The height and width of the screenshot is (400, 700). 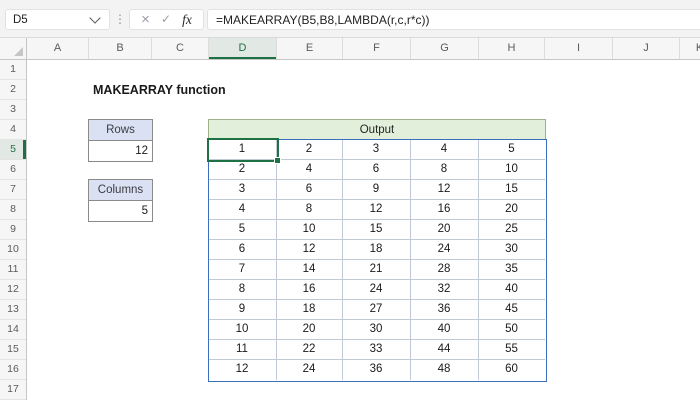 What do you see at coordinates (309, 349) in the screenshot?
I see `output-cell: 22` at bounding box center [309, 349].